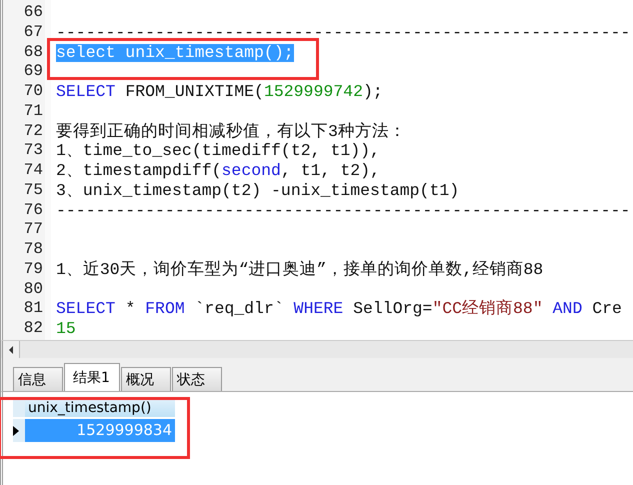  Describe the element at coordinates (33, 230) in the screenshot. I see `line-number: 77` at that location.